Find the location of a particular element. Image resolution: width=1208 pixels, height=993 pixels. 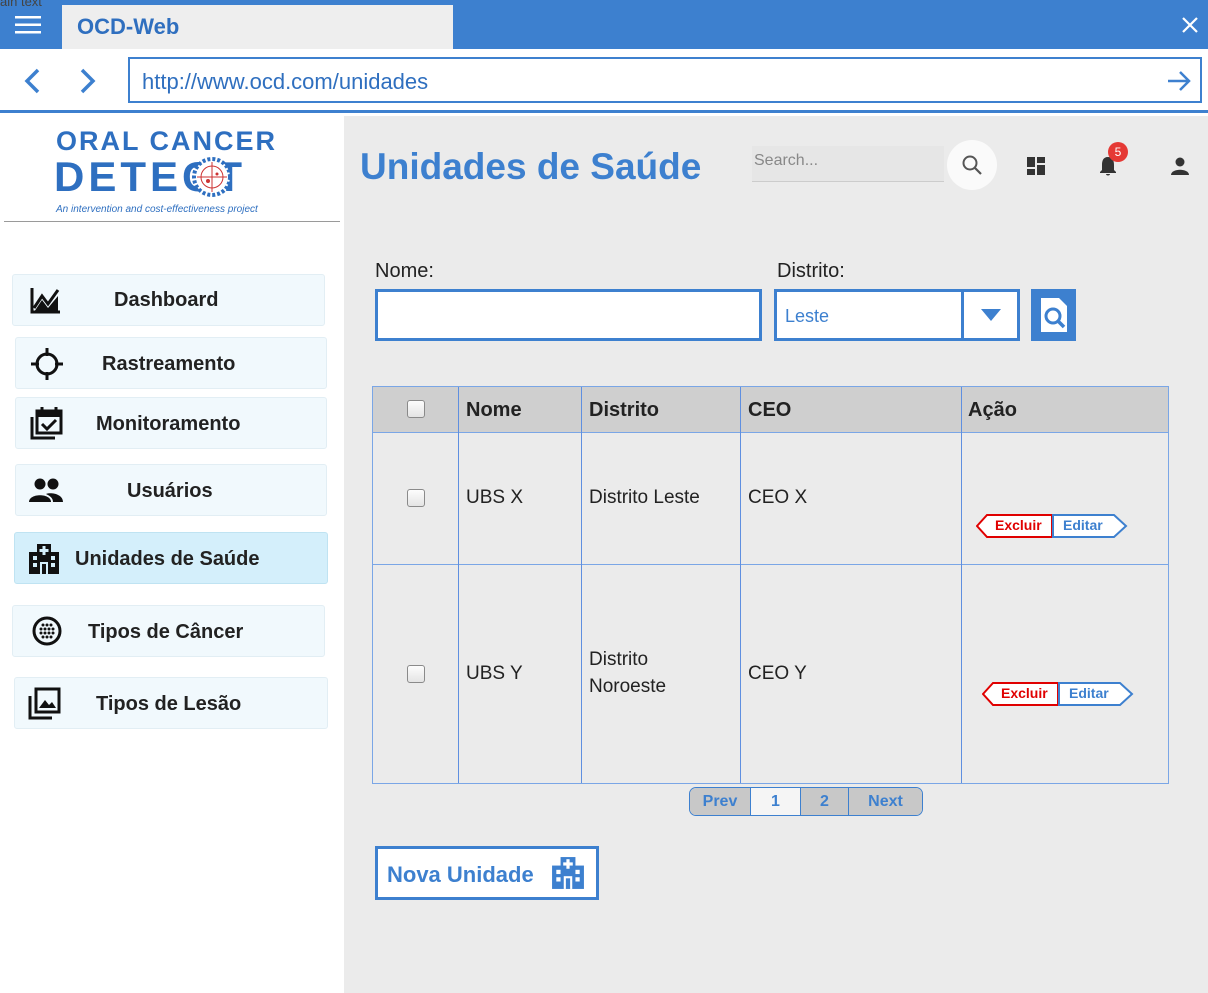

sidebar-item-label: Rastreamento is located at coordinates (169, 364).